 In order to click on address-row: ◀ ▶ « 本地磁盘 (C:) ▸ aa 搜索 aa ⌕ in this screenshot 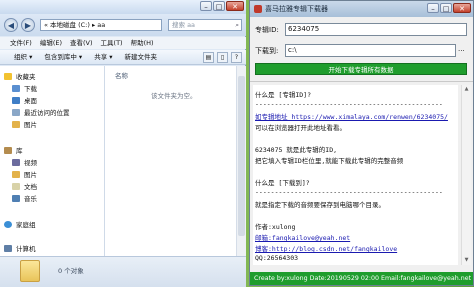, I will do `click(123, 25)`.